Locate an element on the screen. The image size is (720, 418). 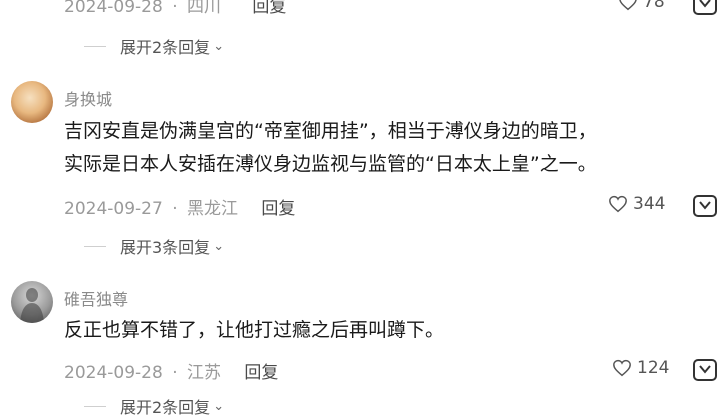
comment-text-line-2: 实际是日本人安插在溥仪身边监视与监管的“日本太上皇”之一。 is located at coordinates (330, 164).